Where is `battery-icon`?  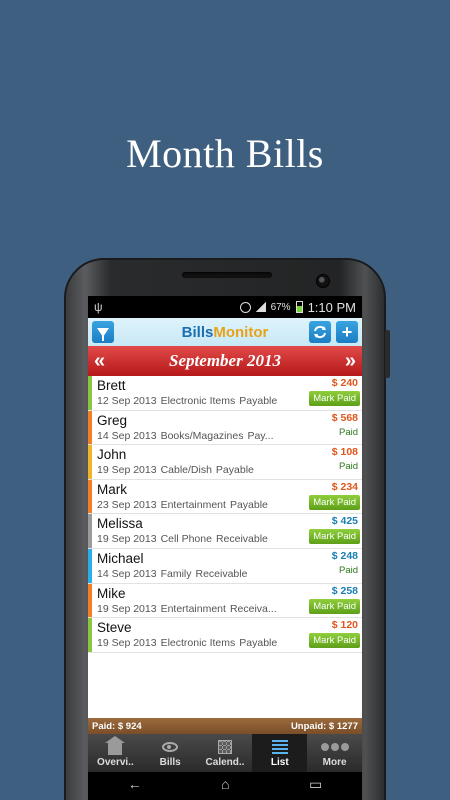
battery-icon is located at coordinates (299, 307).